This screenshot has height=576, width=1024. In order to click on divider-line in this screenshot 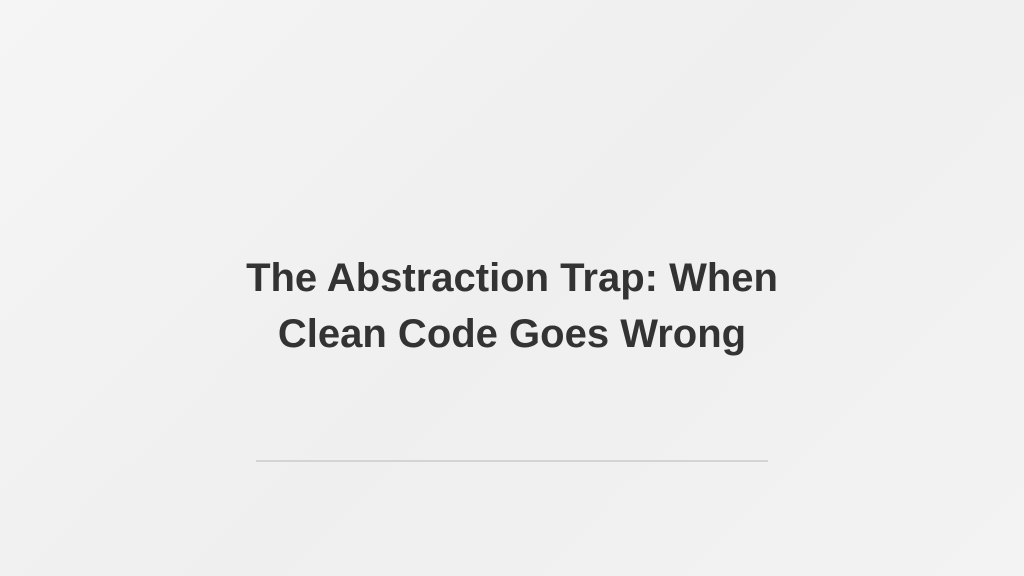, I will do `click(512, 461)`.